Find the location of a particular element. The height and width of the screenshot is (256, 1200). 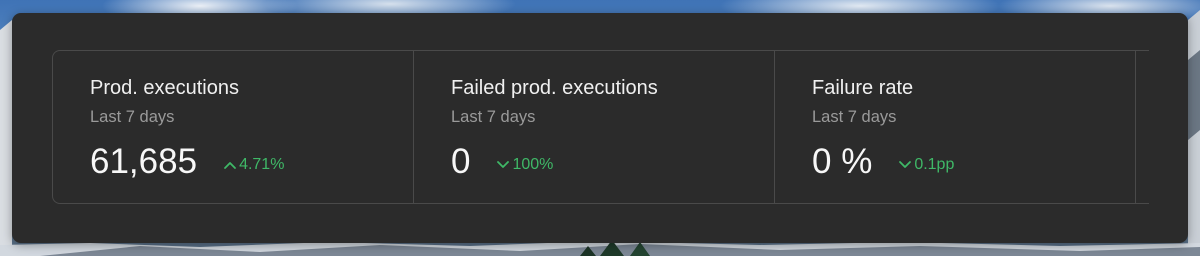

stat-value-row: 0 100% is located at coordinates (502, 162).